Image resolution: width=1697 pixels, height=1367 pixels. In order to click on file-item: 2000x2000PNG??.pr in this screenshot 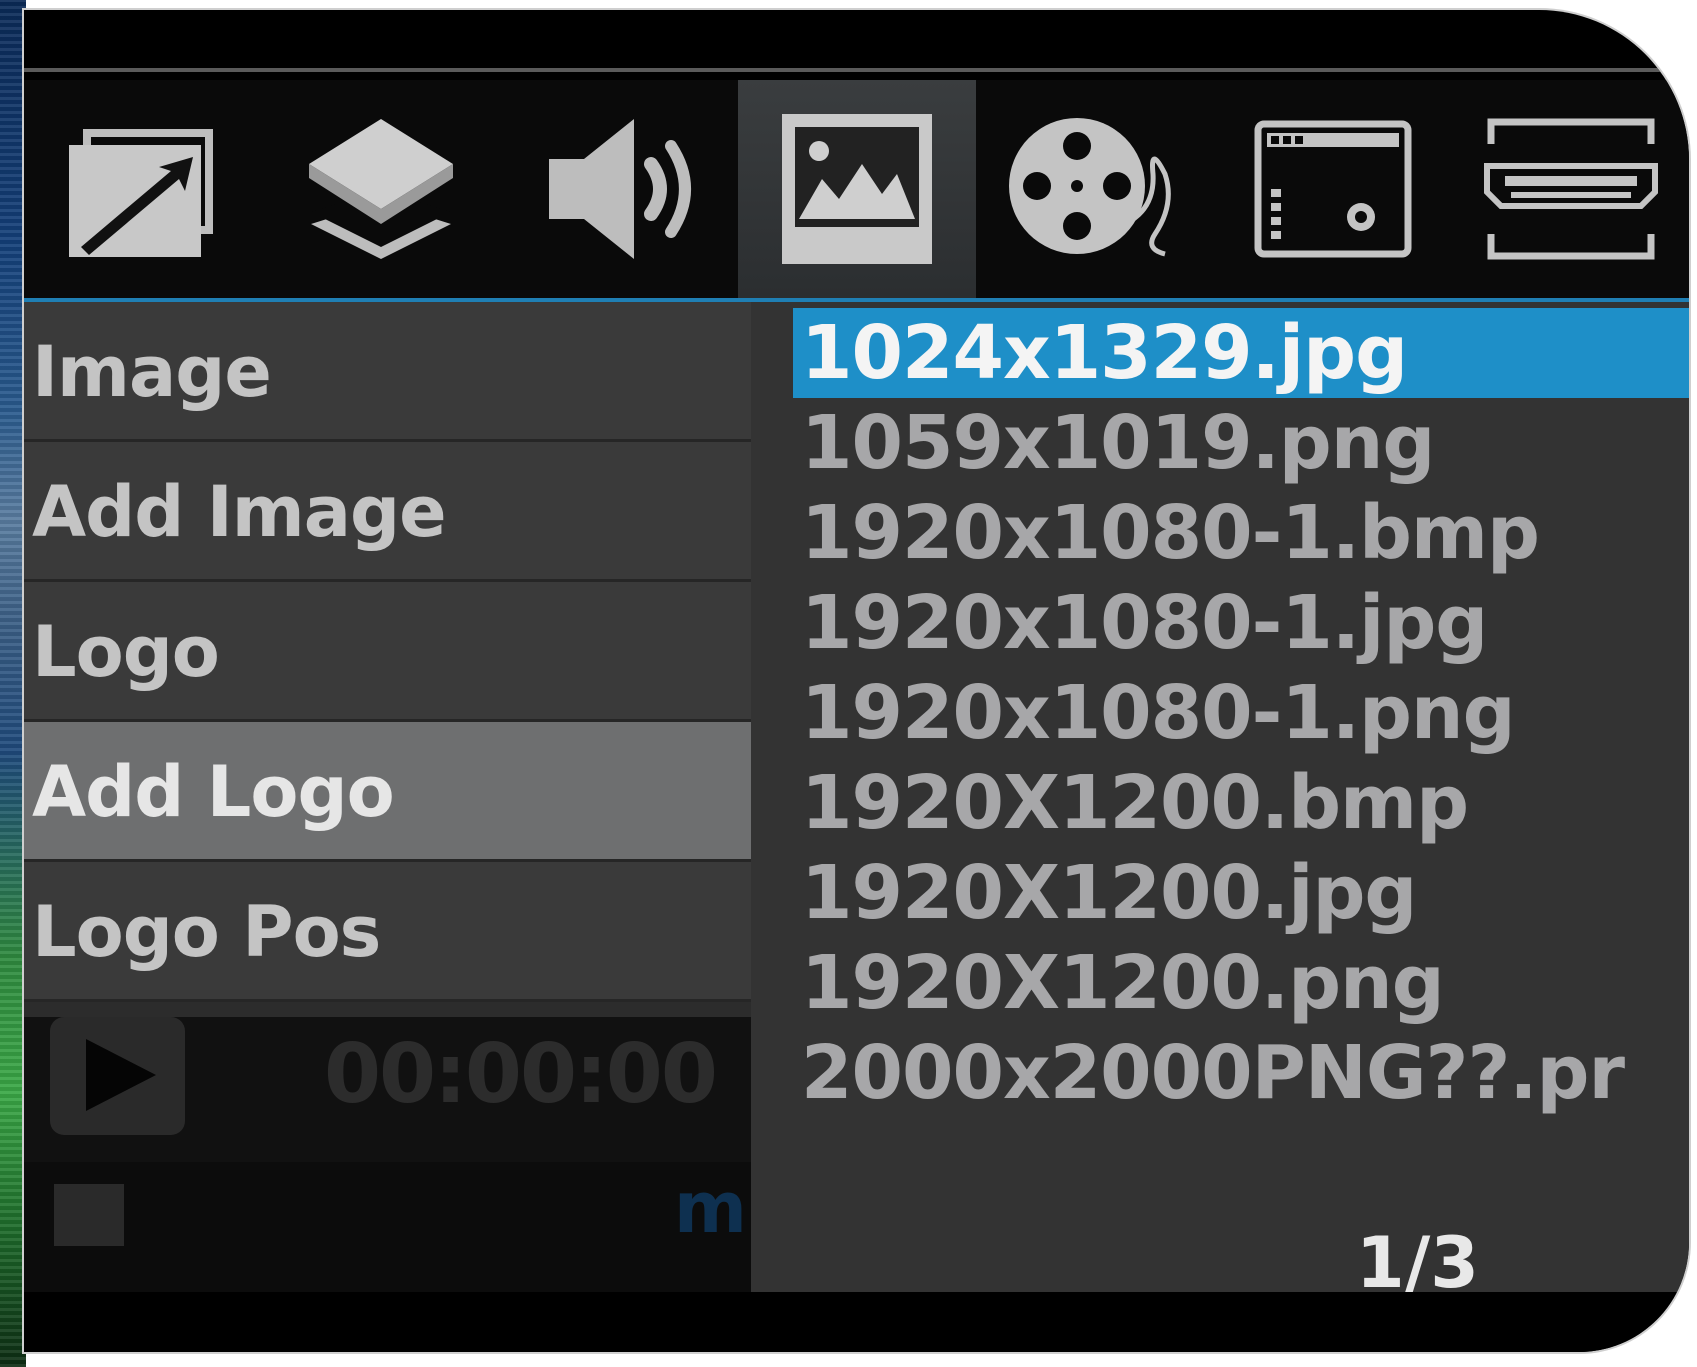, I will do `click(1241, 1073)`.